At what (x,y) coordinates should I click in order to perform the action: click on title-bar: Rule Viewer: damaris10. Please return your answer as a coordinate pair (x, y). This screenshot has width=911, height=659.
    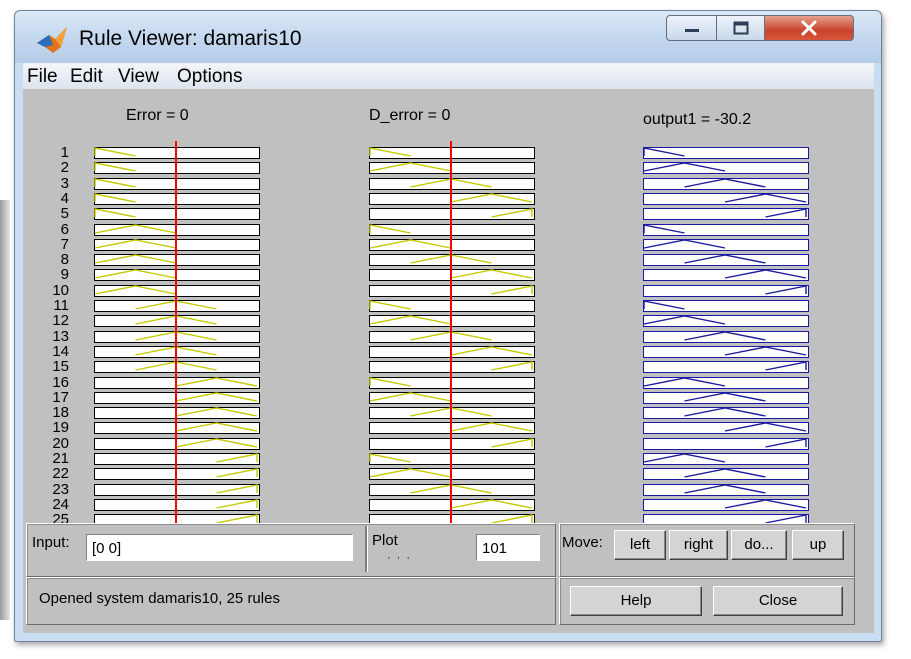
    Looking at the image, I should click on (448, 37).